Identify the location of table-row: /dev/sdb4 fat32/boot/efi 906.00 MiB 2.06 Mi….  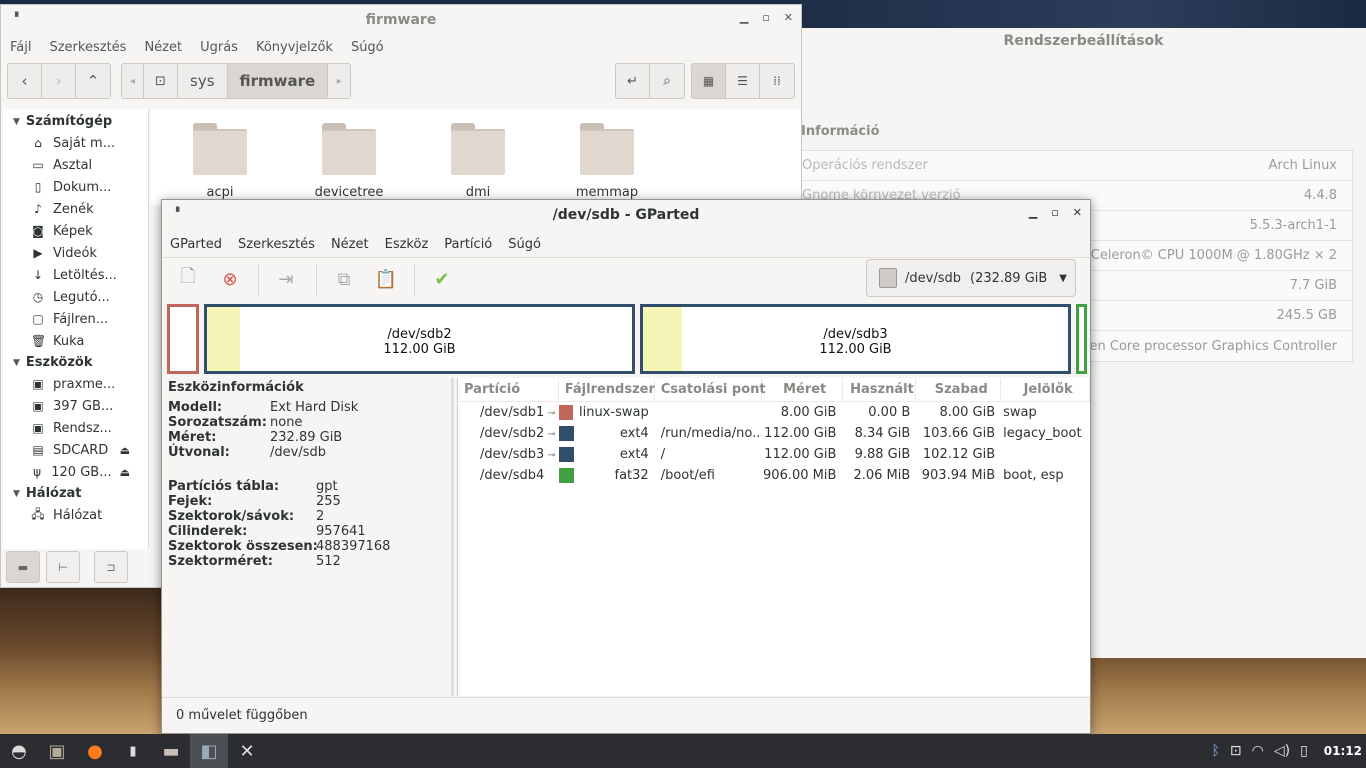
(774, 475).